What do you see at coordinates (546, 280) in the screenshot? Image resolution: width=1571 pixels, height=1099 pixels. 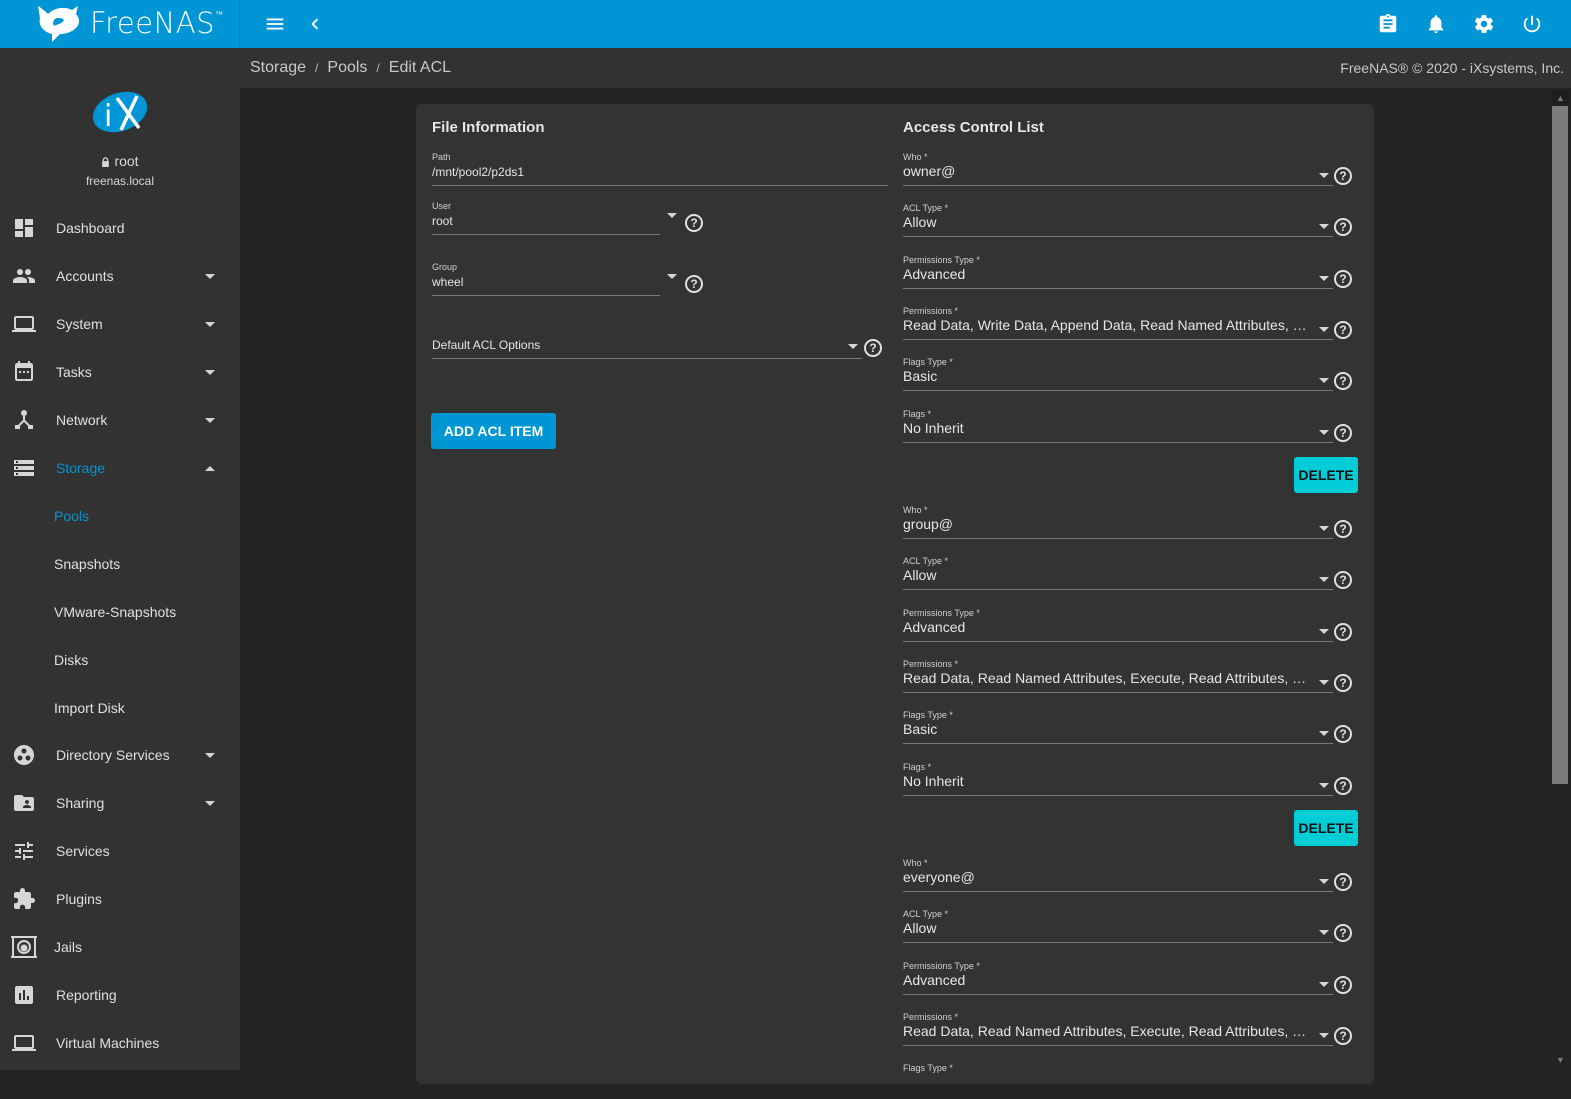 I see `group-select: Group wheel` at bounding box center [546, 280].